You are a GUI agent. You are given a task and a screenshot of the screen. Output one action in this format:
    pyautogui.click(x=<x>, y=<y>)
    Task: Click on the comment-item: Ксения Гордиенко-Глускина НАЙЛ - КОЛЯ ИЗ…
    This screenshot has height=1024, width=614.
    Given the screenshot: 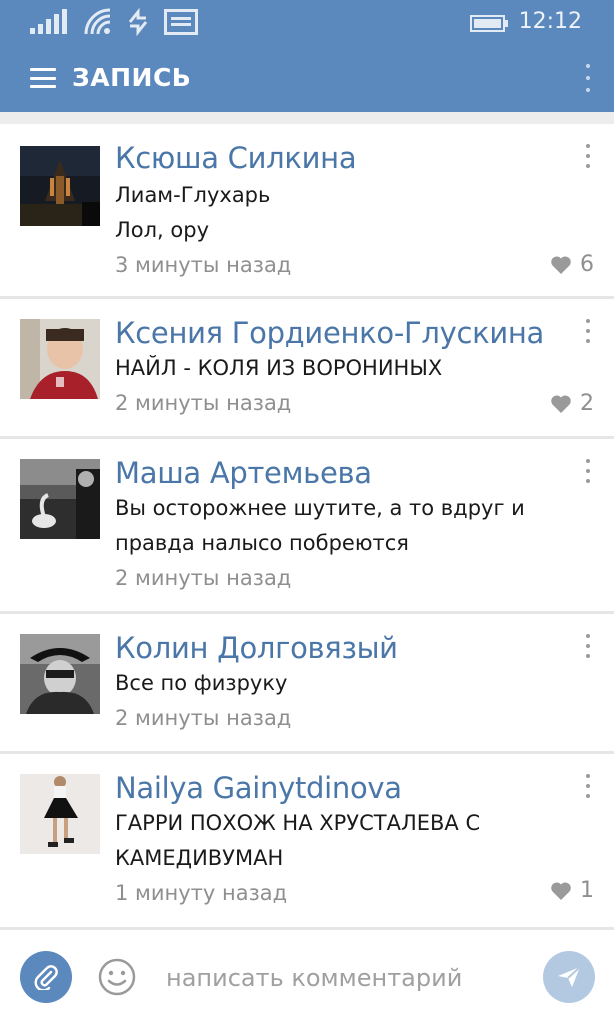 What is the action you would take?
    pyautogui.click(x=307, y=369)
    